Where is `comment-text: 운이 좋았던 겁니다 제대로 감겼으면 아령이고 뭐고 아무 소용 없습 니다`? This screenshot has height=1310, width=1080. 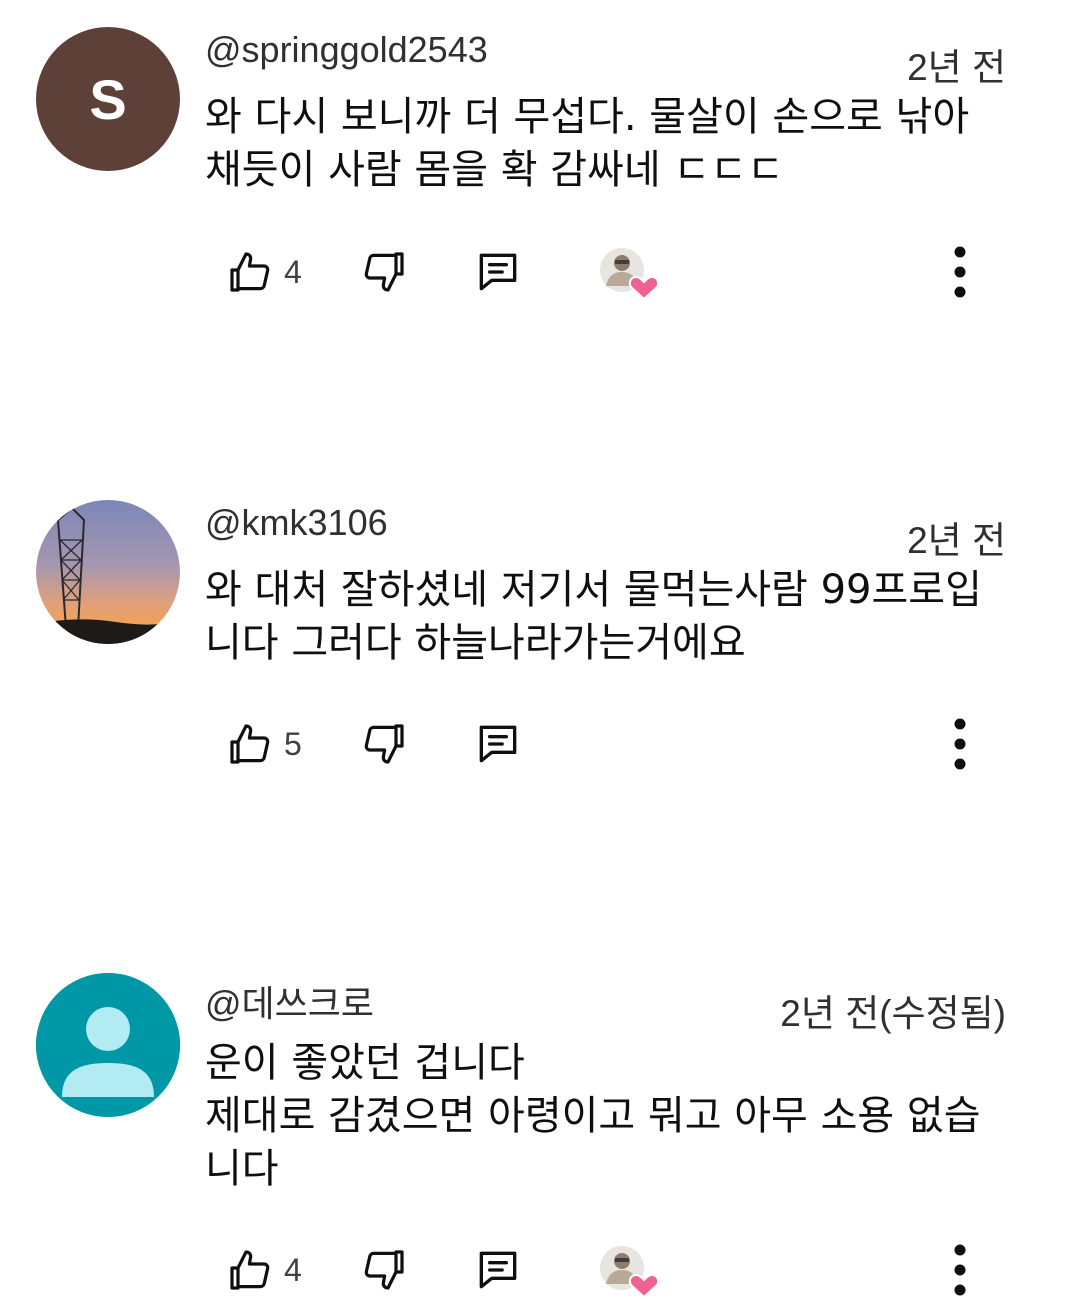
comment-text: 운이 좋았던 겁니다 제대로 감겼으면 아령이고 뭐고 아무 소용 없습 니다 is located at coordinates (593, 1116).